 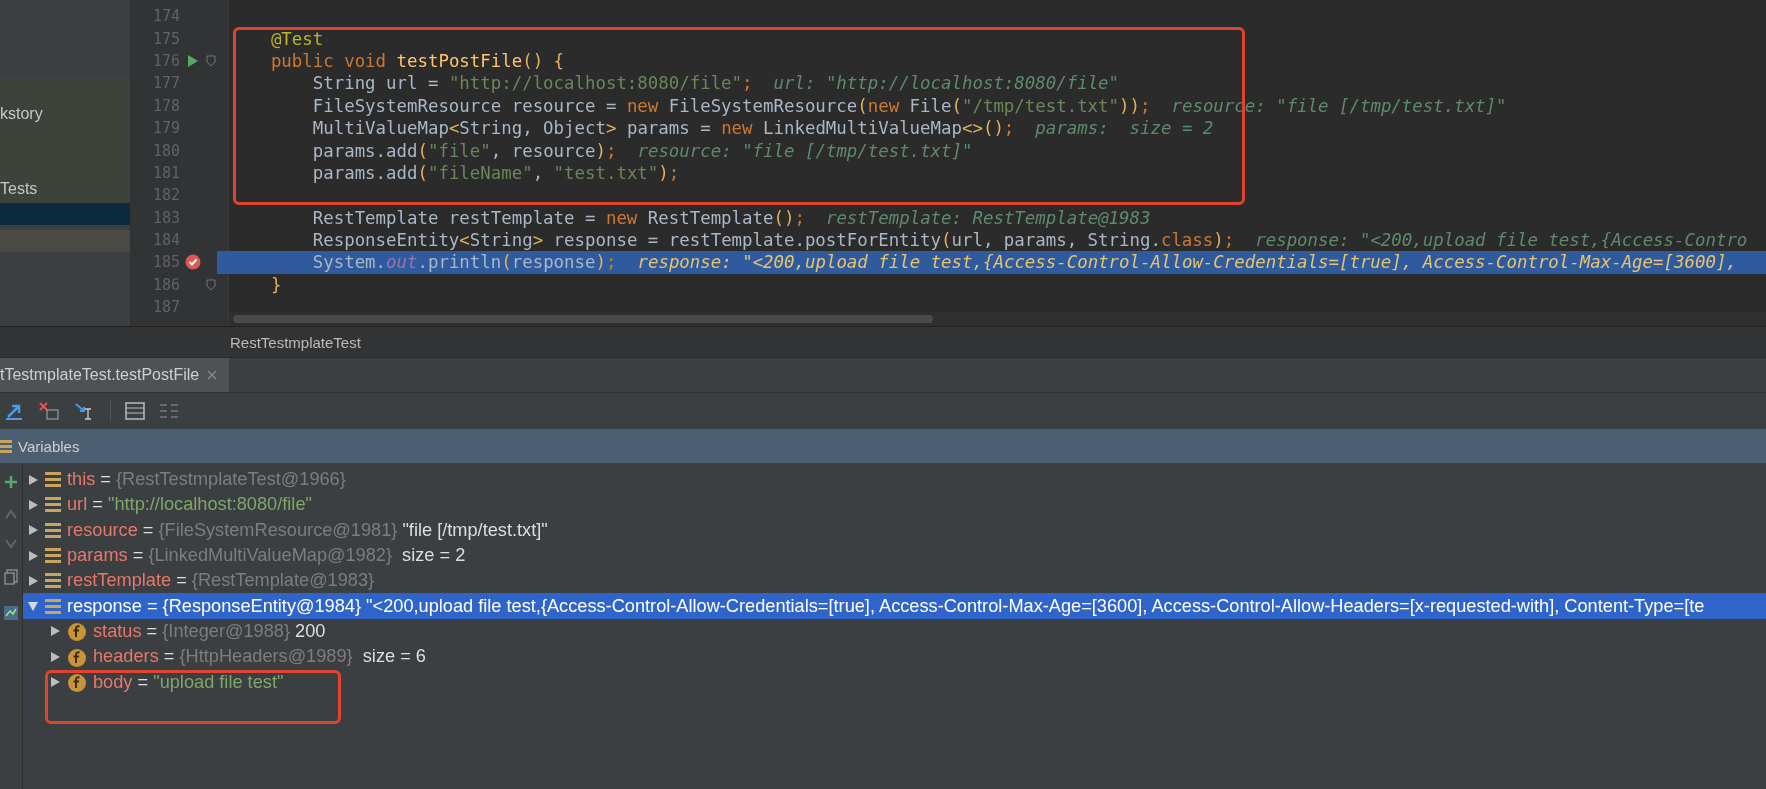 What do you see at coordinates (805, 150) in the screenshot?
I see `inline-debug-value: resource: "file [/tmp/test.txt]"` at bounding box center [805, 150].